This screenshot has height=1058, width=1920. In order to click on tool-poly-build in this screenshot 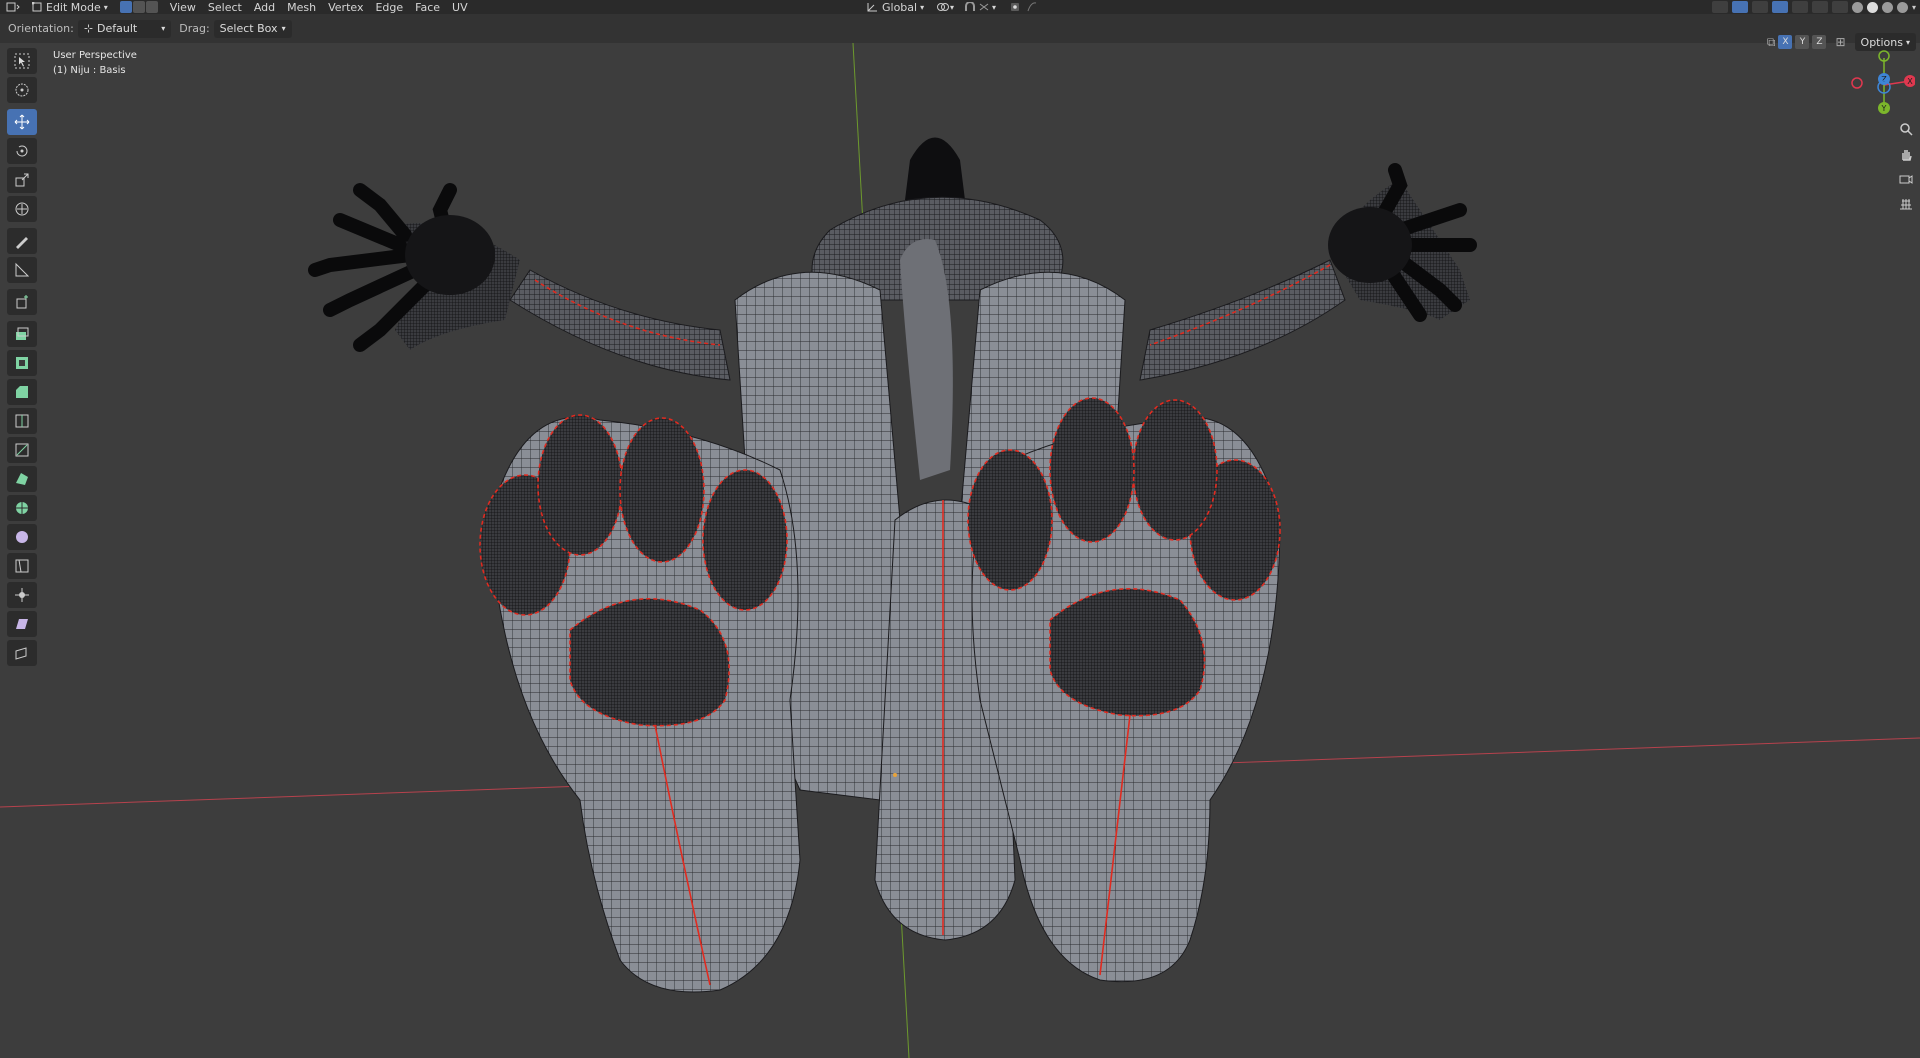, I will do `click(22, 479)`.